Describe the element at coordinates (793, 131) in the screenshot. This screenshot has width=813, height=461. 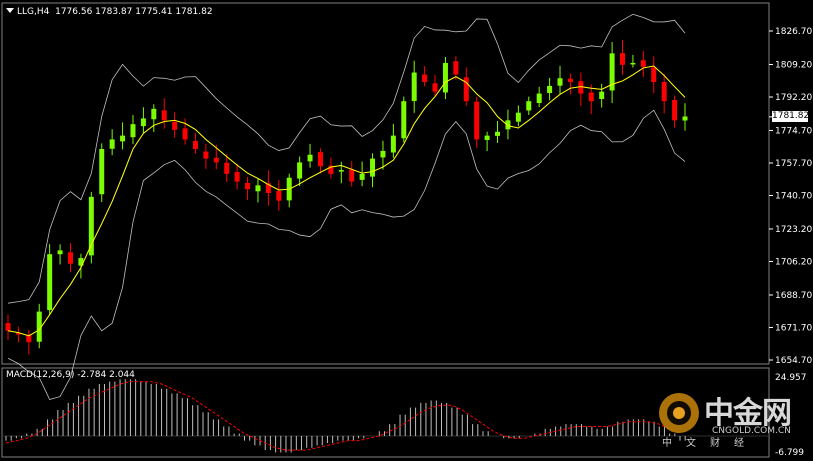
I see `price-tick-label: 1774.70` at that location.